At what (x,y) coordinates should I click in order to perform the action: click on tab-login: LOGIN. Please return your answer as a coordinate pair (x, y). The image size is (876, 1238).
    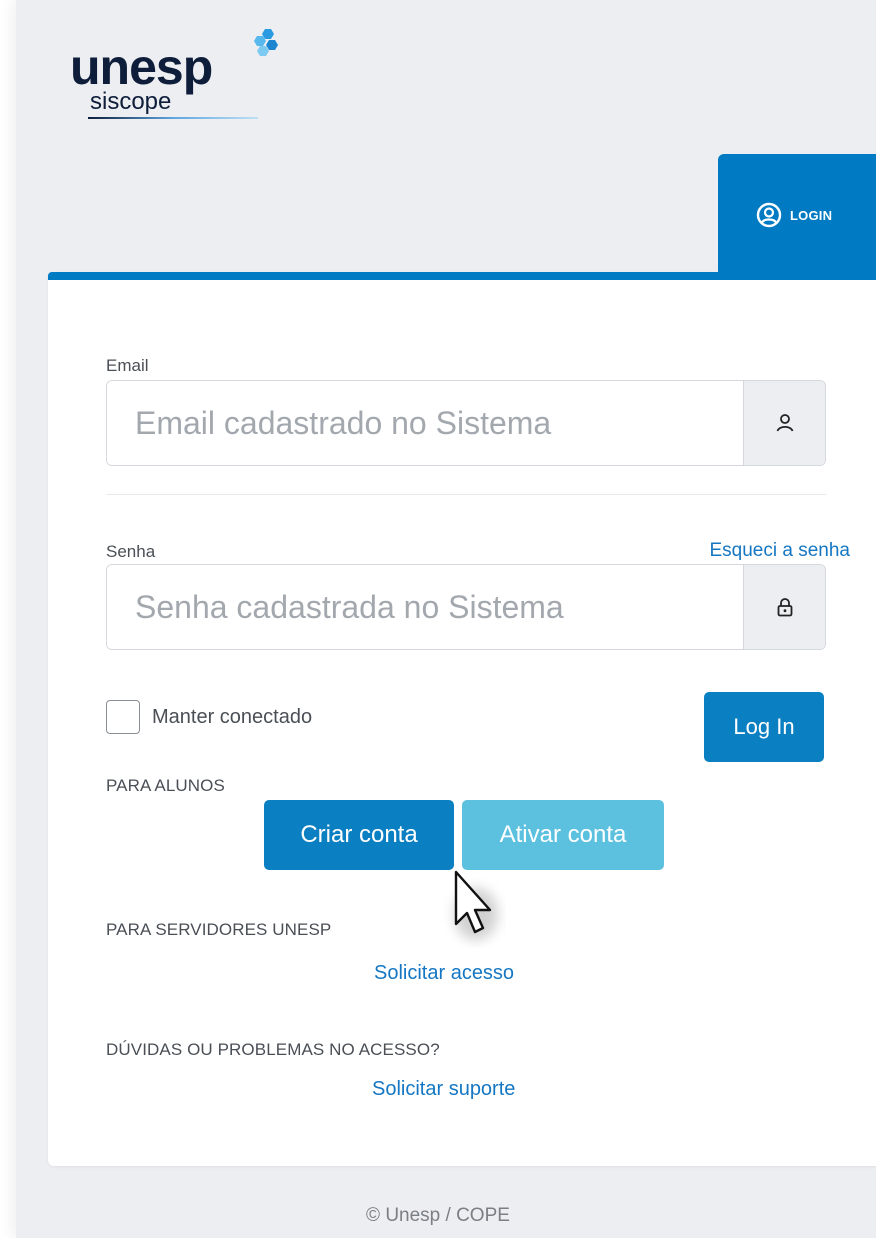
    Looking at the image, I should click on (797, 215).